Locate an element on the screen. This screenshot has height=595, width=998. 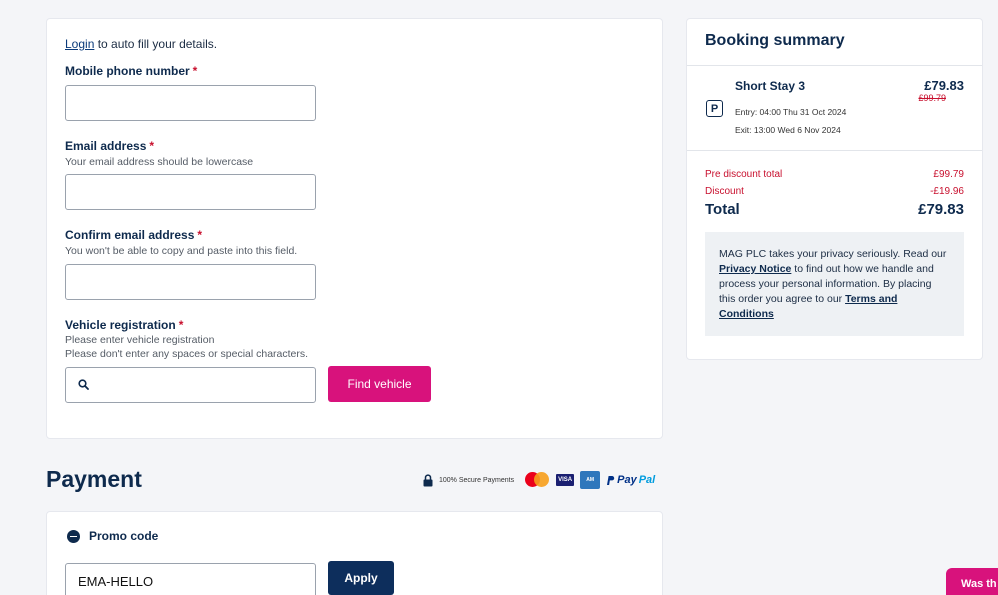
visa-icon: VISA is located at coordinates (565, 480).